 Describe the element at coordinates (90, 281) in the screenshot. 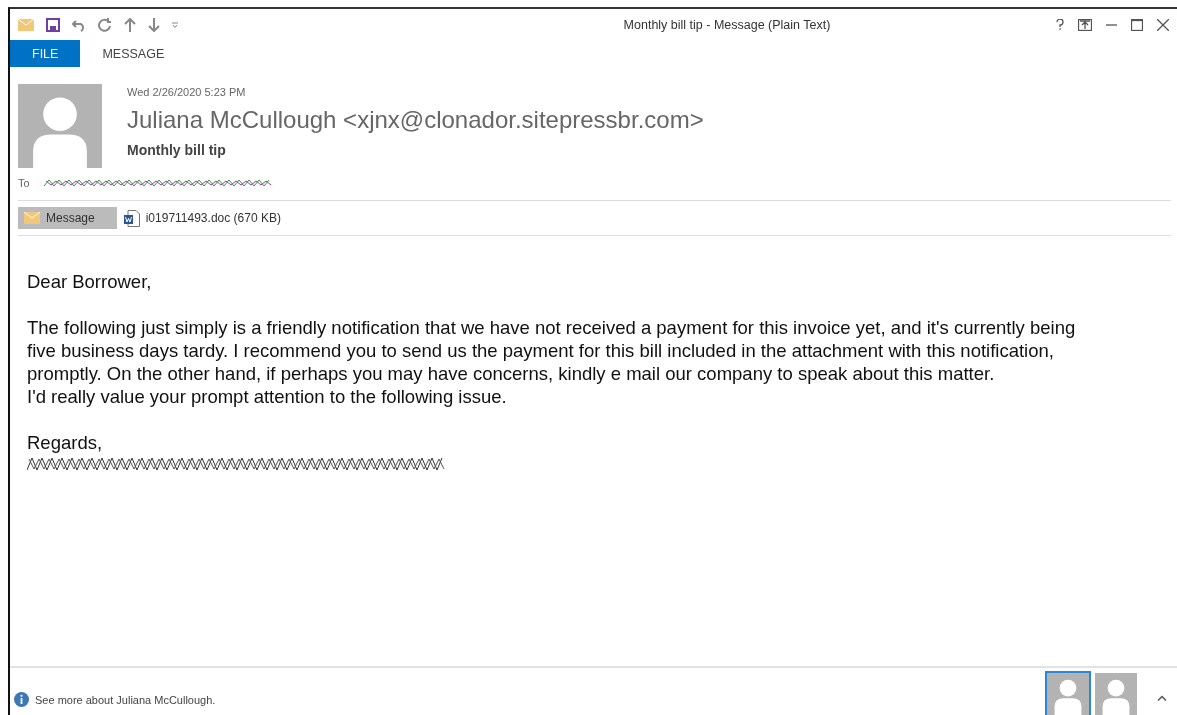

I see `body-text: Dear Borrower,` at that location.